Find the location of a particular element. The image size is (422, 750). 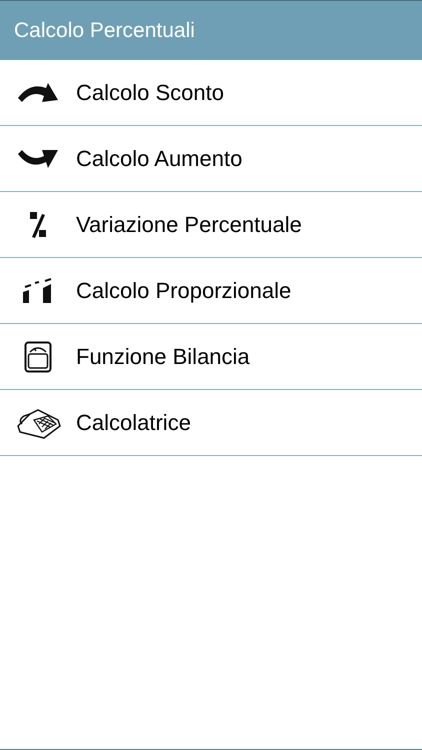

scale-icon is located at coordinates (38, 356).